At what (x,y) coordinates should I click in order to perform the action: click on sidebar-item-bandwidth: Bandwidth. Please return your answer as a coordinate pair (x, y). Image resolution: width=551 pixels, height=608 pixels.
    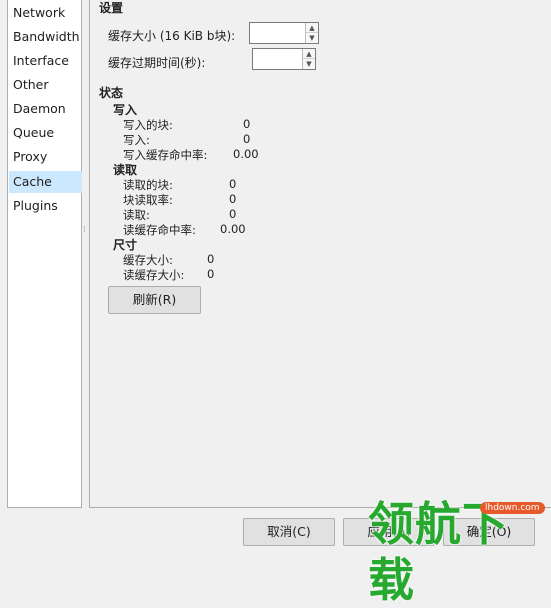
    Looking at the image, I should click on (45, 37).